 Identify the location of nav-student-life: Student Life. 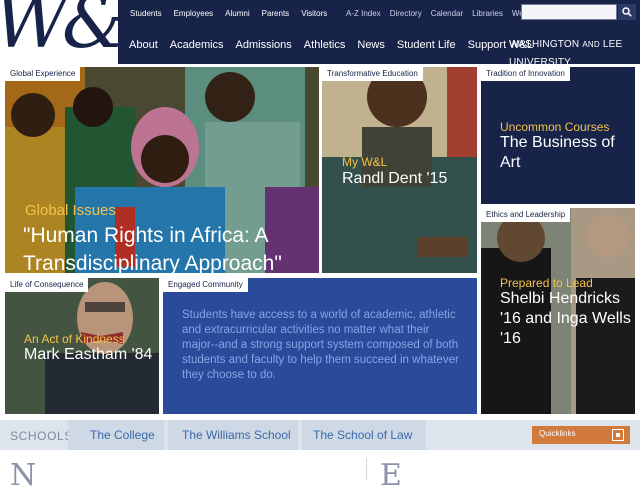
(426, 45).